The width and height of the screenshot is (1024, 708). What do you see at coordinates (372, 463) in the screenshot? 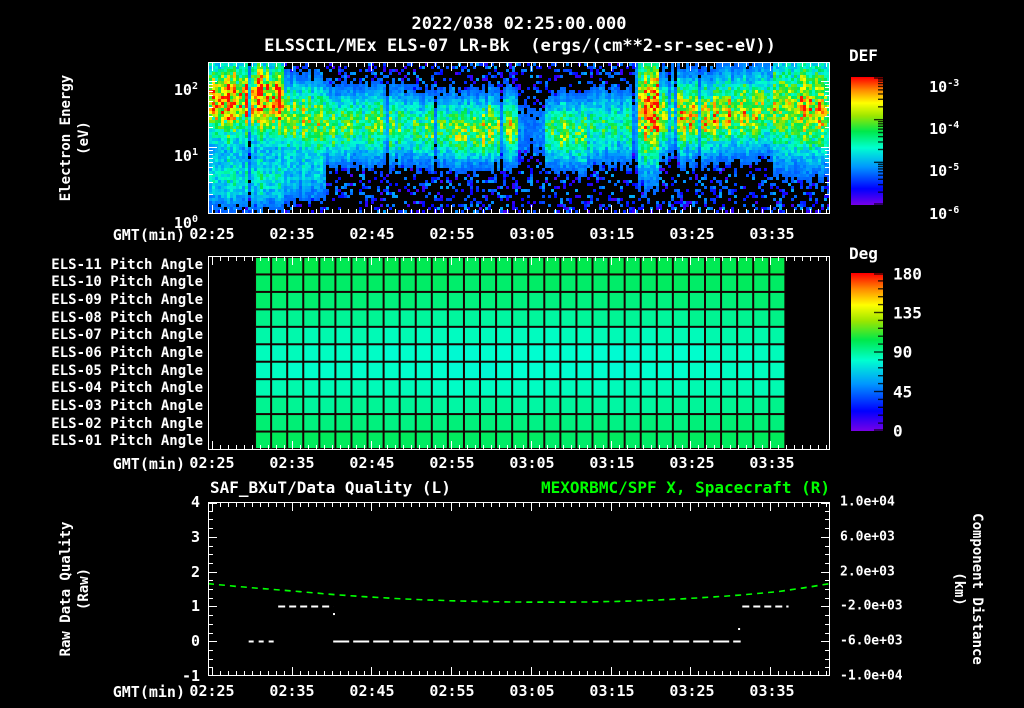
I see `panel2-time-tick-2: 02:45` at bounding box center [372, 463].